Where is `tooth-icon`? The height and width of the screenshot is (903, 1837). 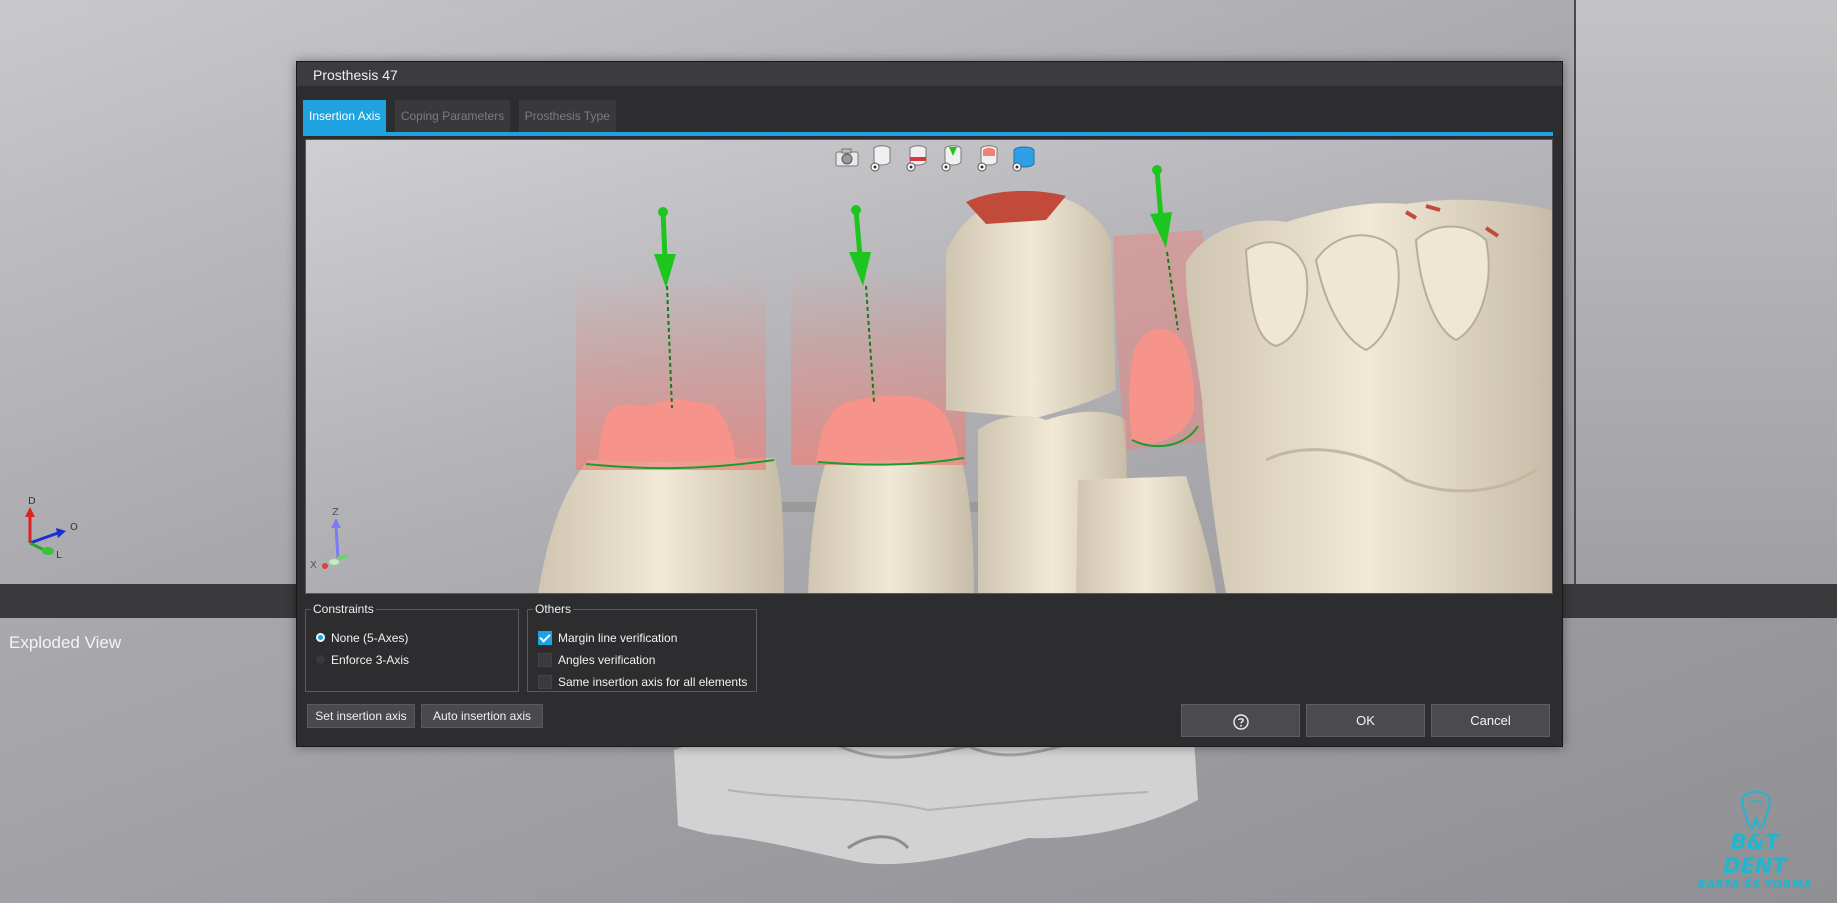
tooth-icon is located at coordinates (1756, 810).